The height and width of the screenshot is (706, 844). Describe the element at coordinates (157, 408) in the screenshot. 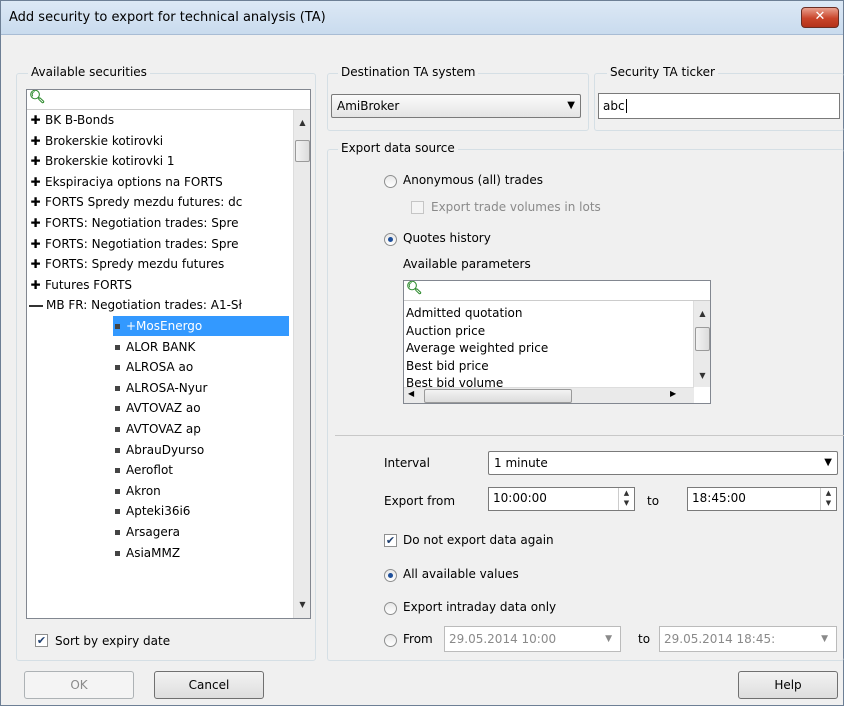

I see `list-item: AVTOVAZ ao` at that location.